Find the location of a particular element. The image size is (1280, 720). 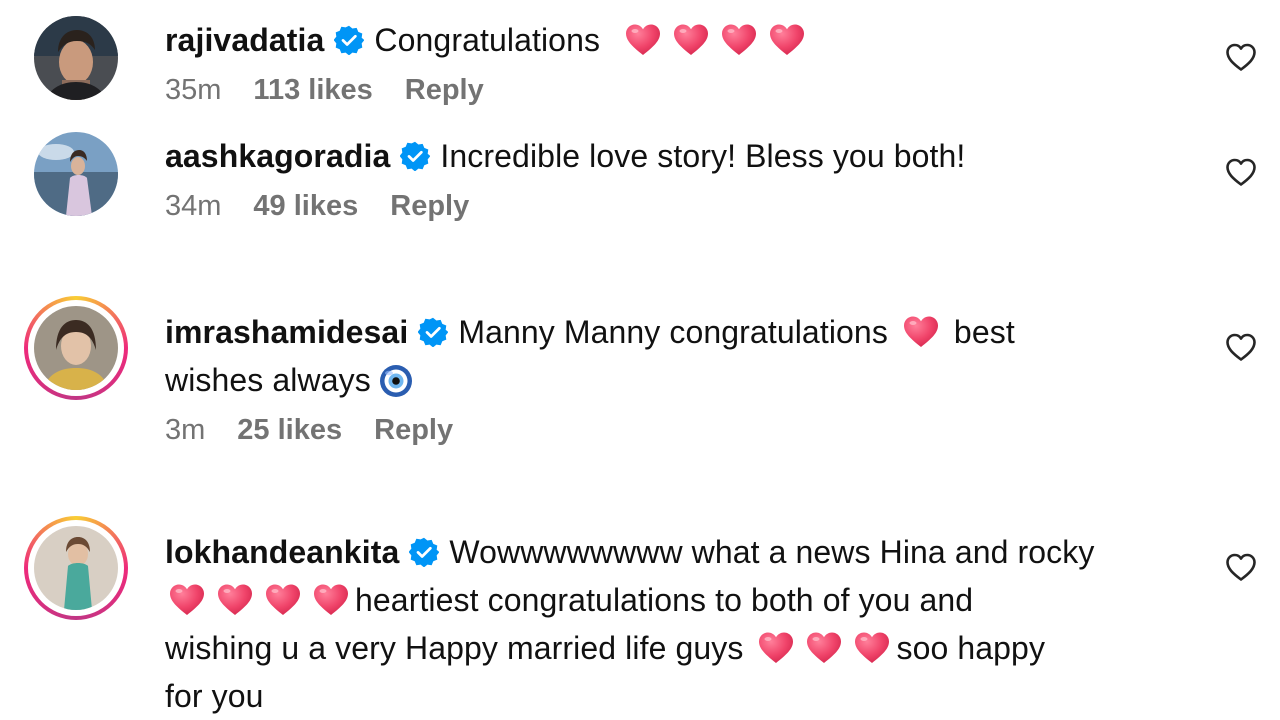

comment-body: wishes always is located at coordinates (268, 380).